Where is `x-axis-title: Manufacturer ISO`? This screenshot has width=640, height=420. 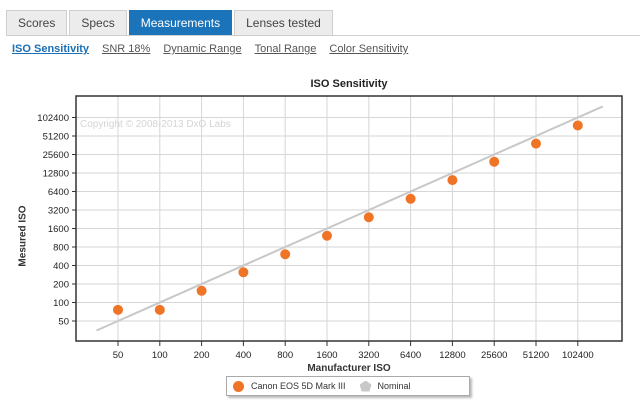
x-axis-title: Manufacturer ISO is located at coordinates (349, 368).